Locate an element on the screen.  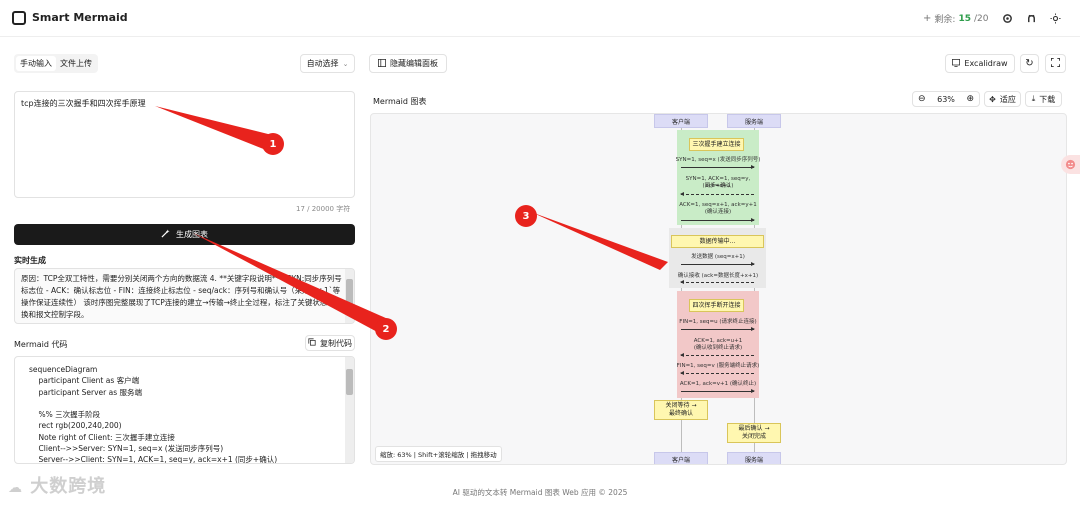
watermark: ☁ 大数跨境 is located at coordinates (57, 485).